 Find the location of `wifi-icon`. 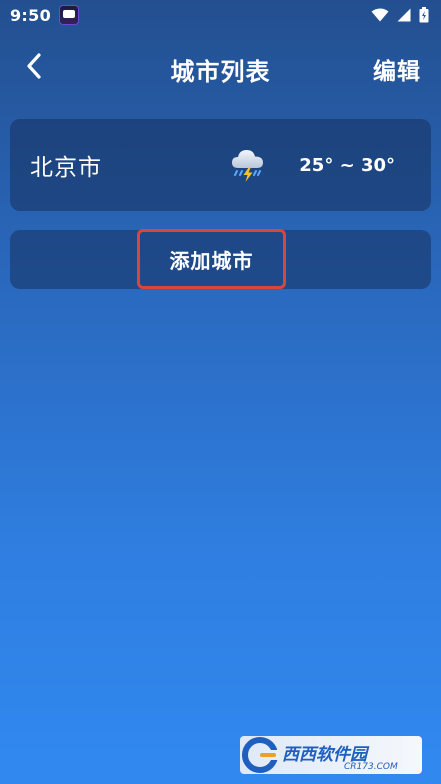

wifi-icon is located at coordinates (380, 15).